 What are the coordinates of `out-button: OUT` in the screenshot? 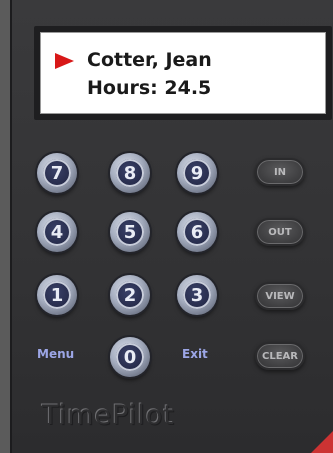 It's located at (280, 232).